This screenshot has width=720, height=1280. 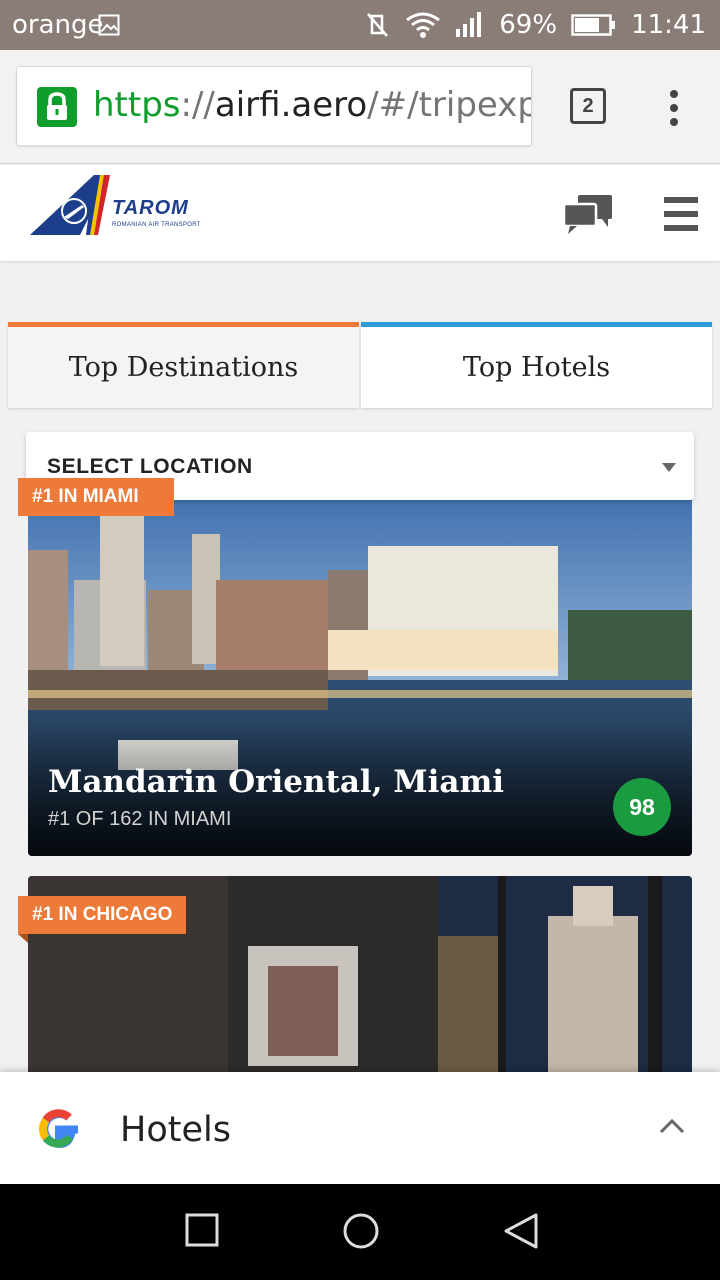 What do you see at coordinates (70, 205) in the screenshot?
I see `tarom-logo-mark` at bounding box center [70, 205].